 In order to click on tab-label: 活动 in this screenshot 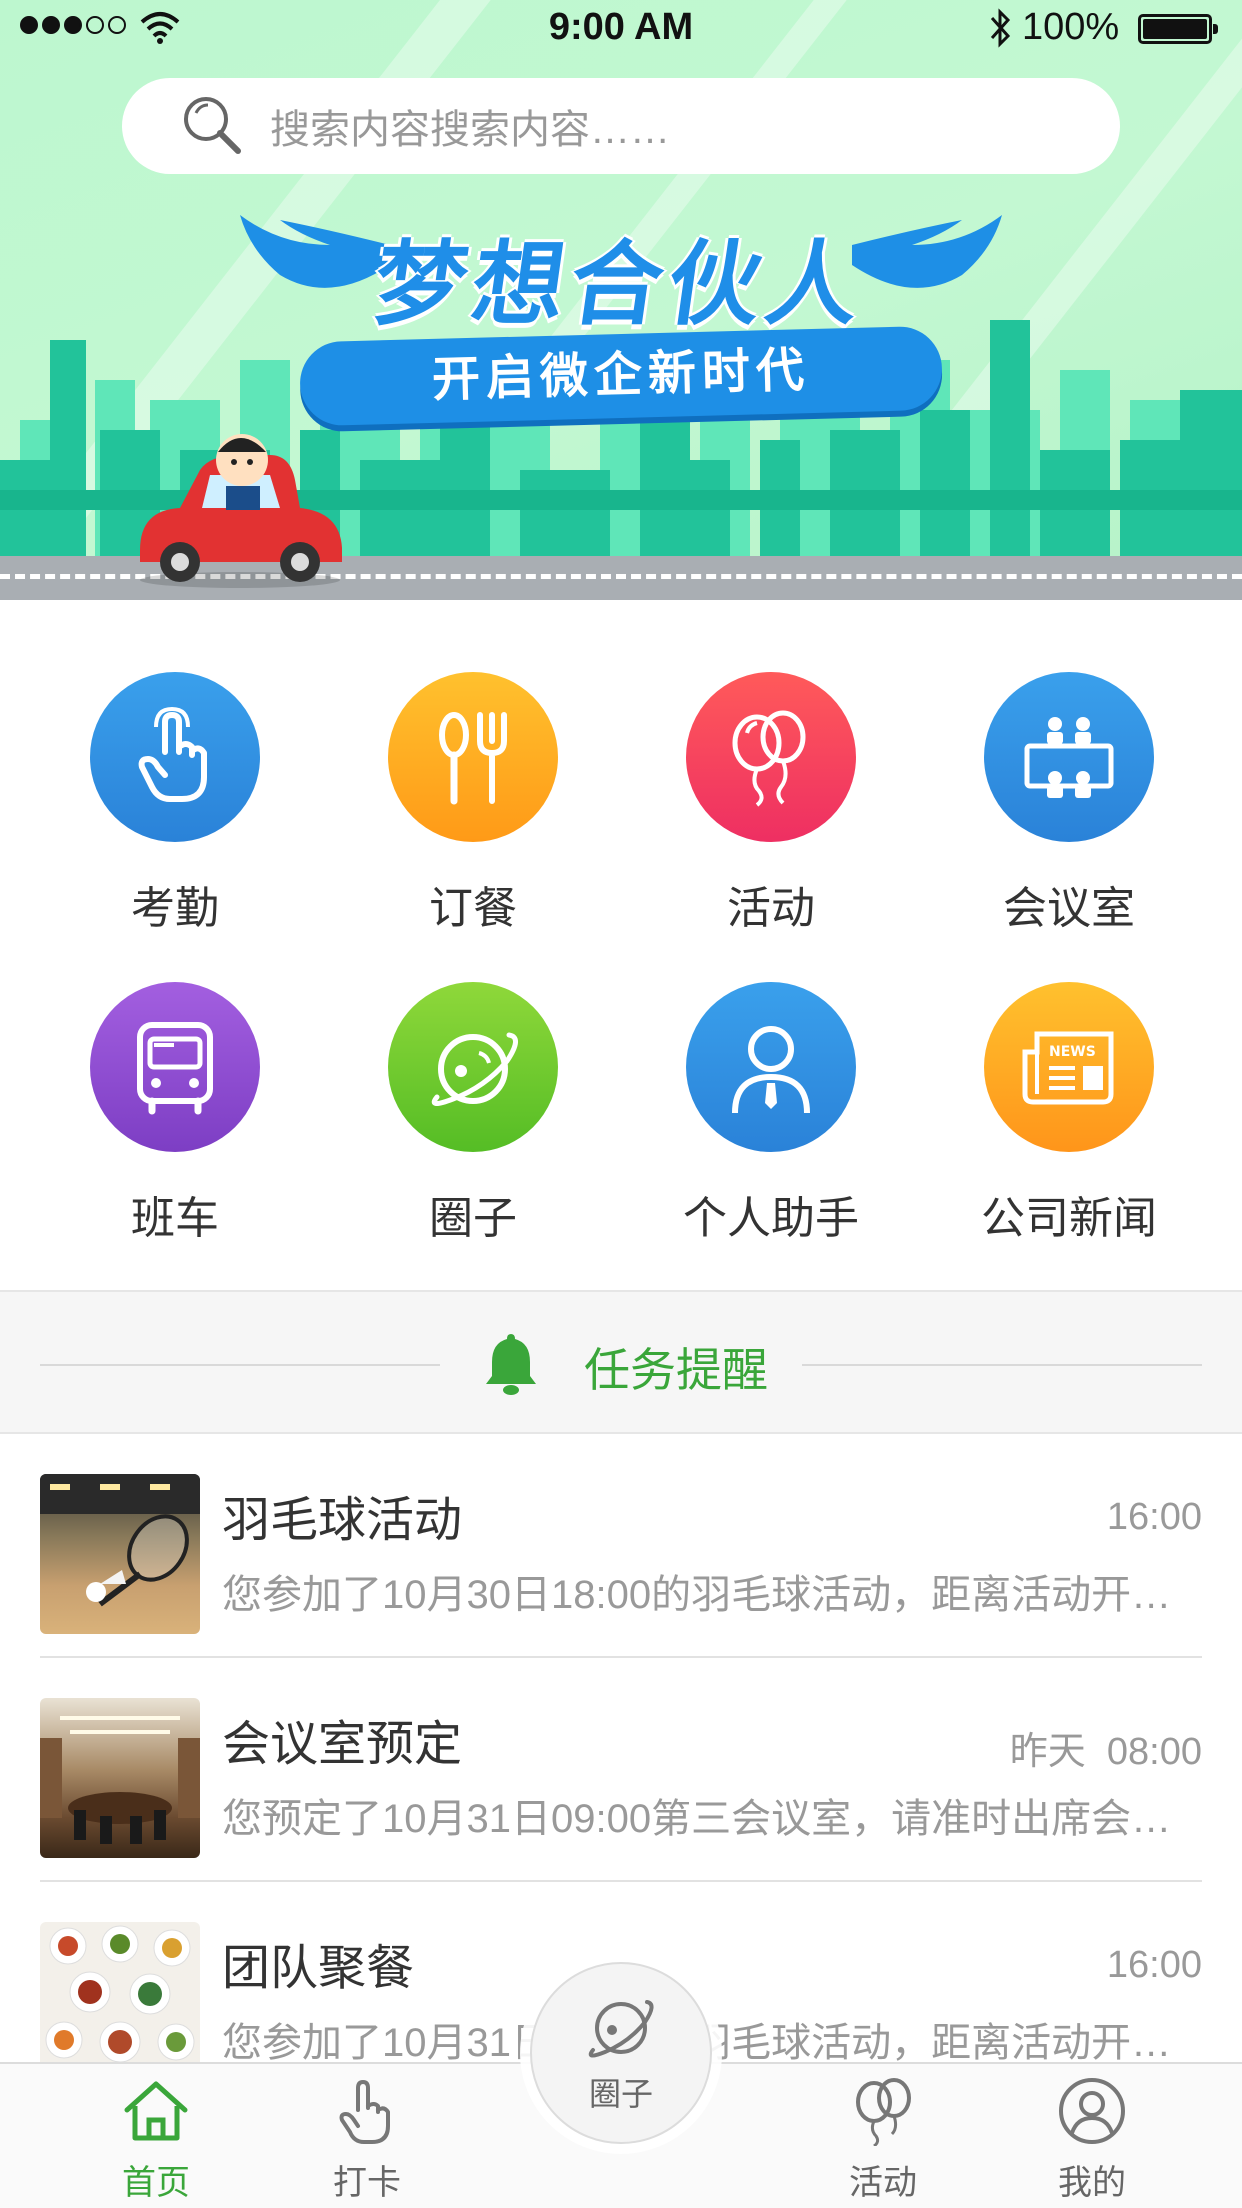, I will do `click(883, 2183)`.